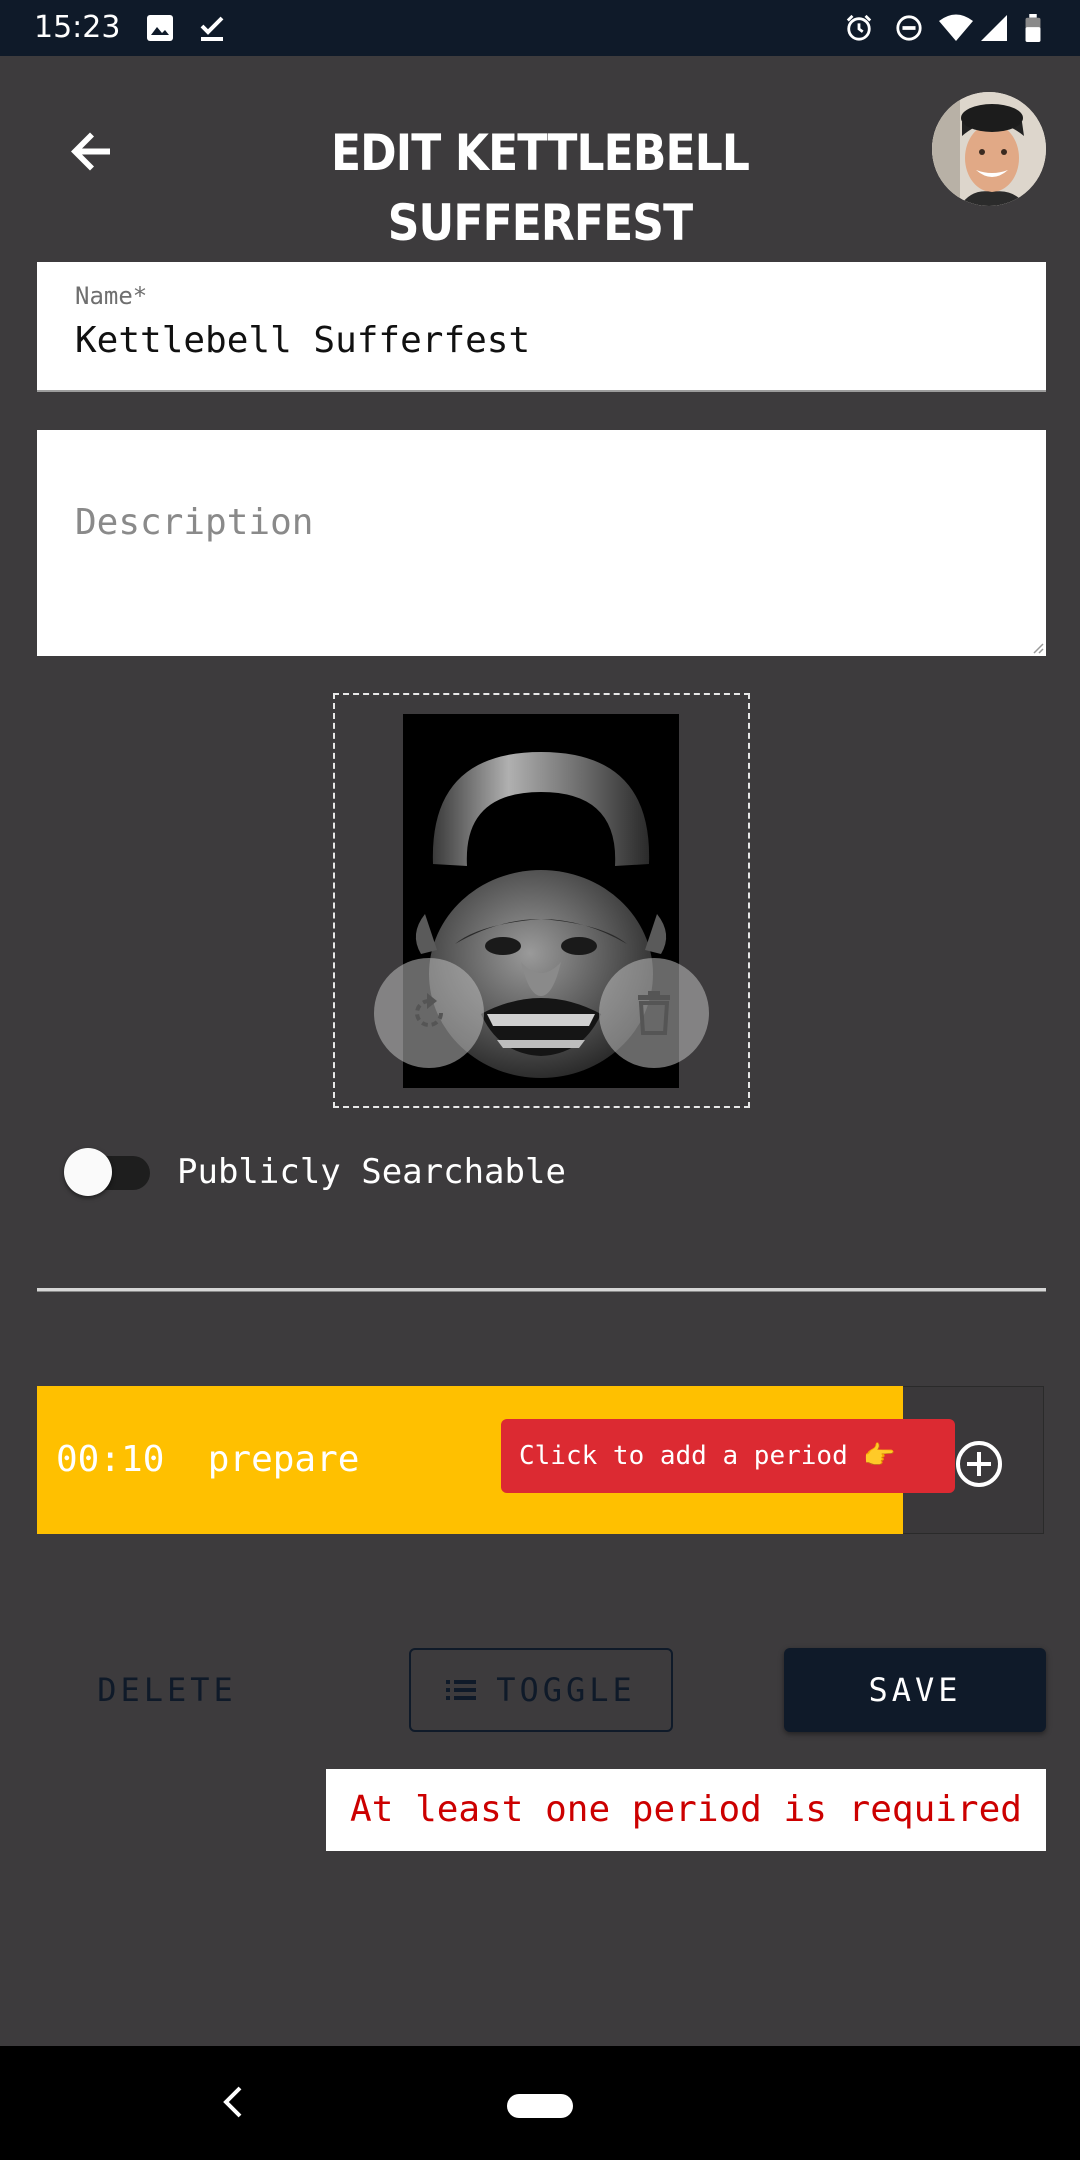 The height and width of the screenshot is (2160, 1080). Describe the element at coordinates (95, 153) in the screenshot. I see `back-arrow-icon` at that location.